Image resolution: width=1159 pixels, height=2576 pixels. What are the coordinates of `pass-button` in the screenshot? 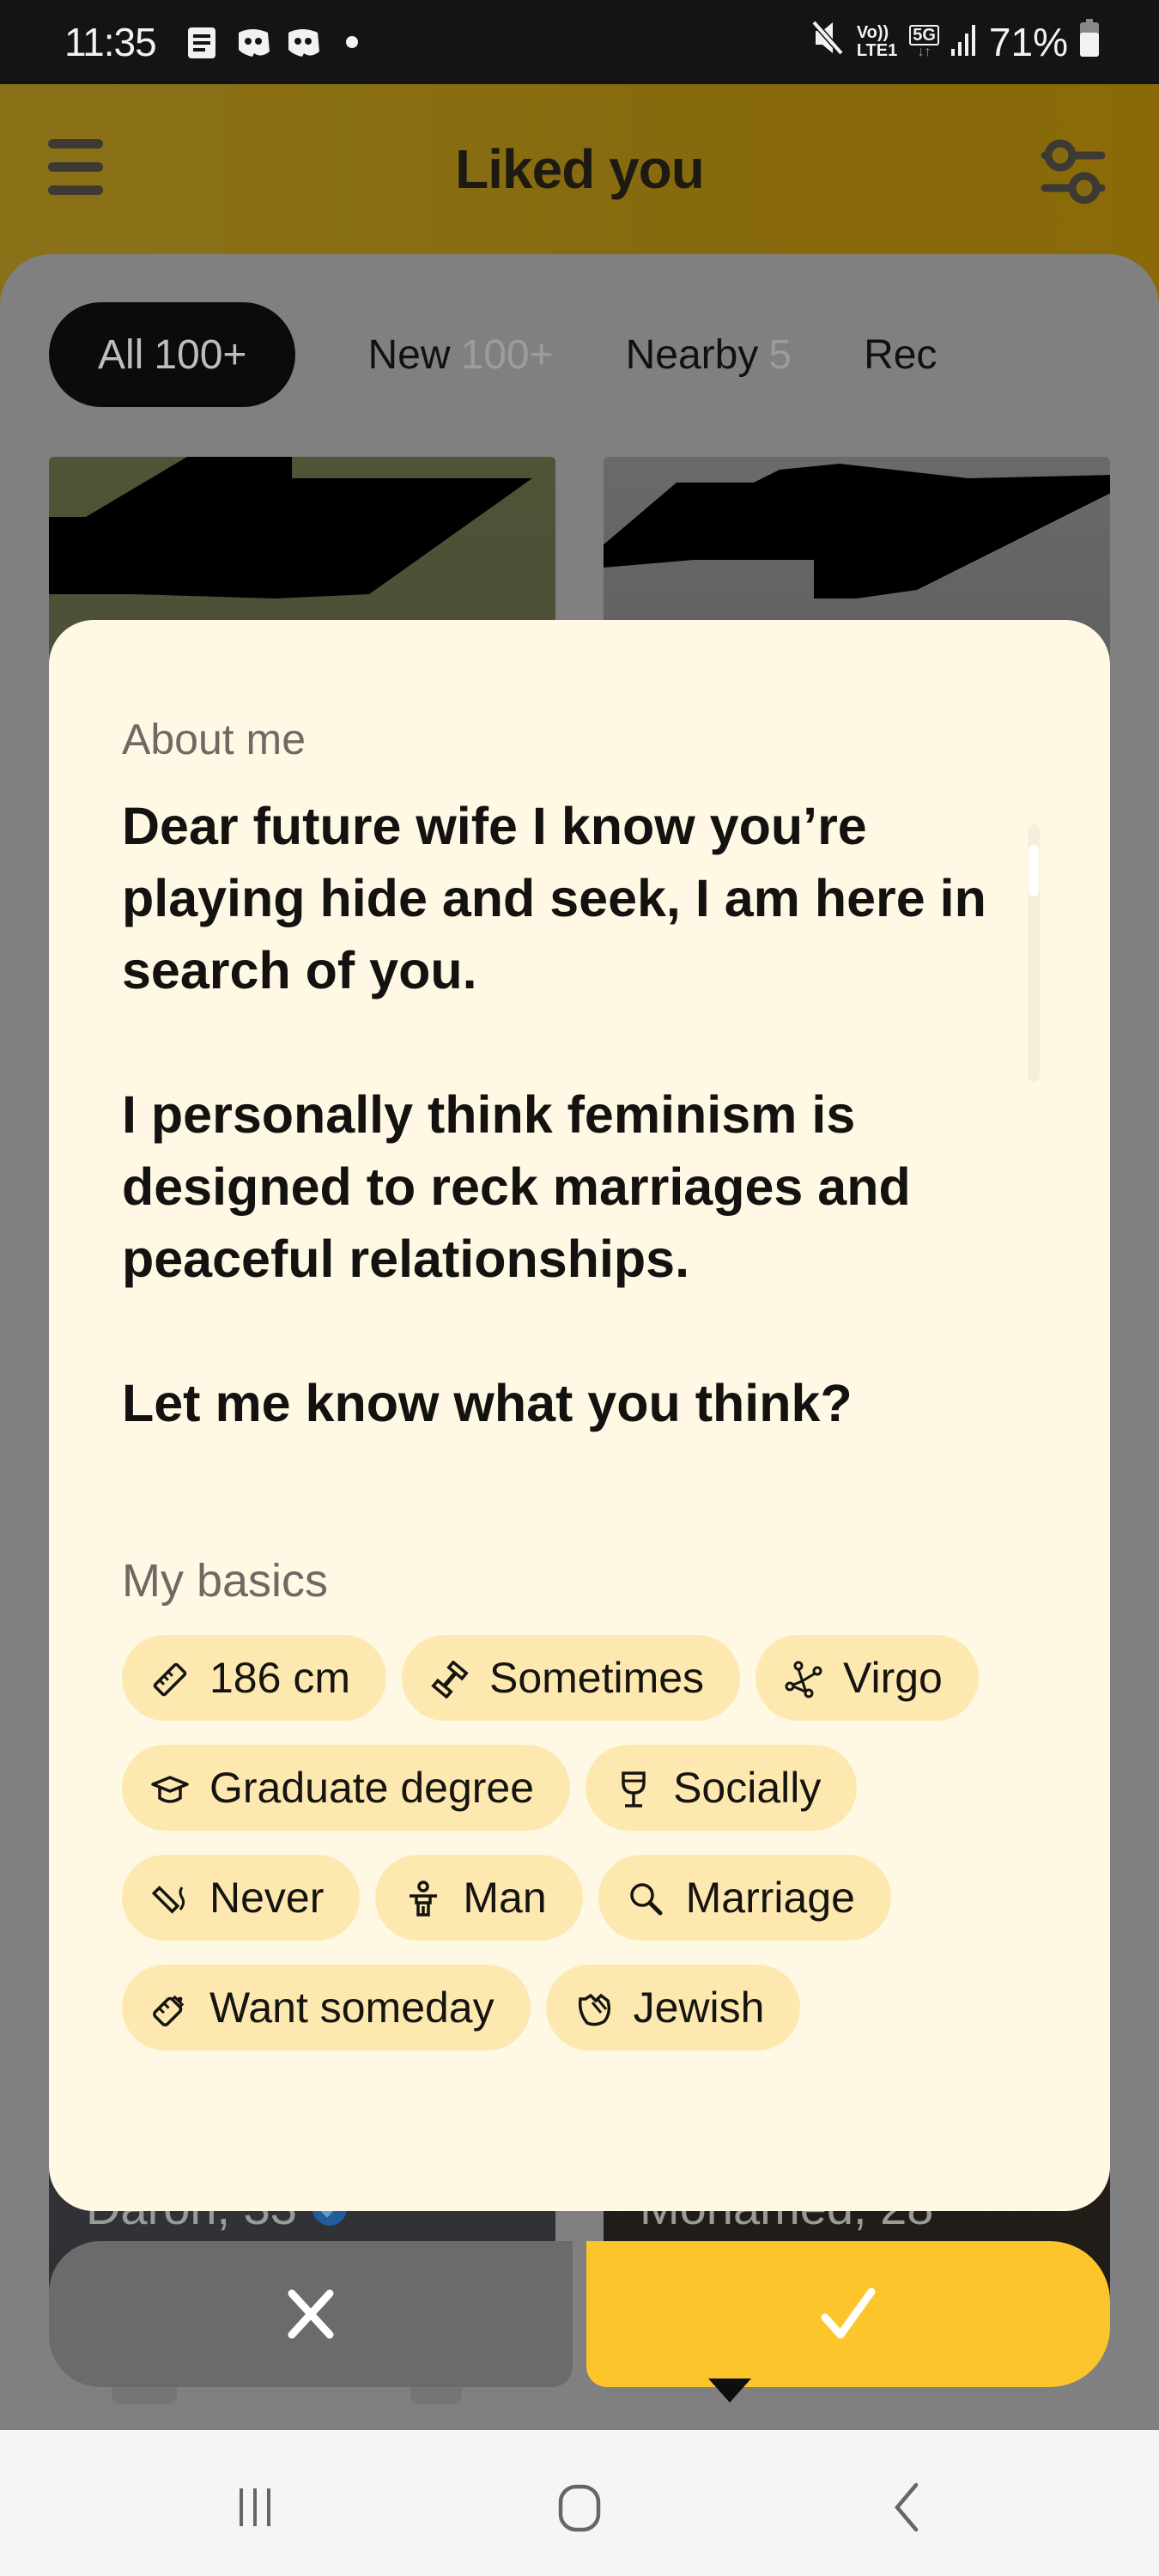 It's located at (311, 2314).